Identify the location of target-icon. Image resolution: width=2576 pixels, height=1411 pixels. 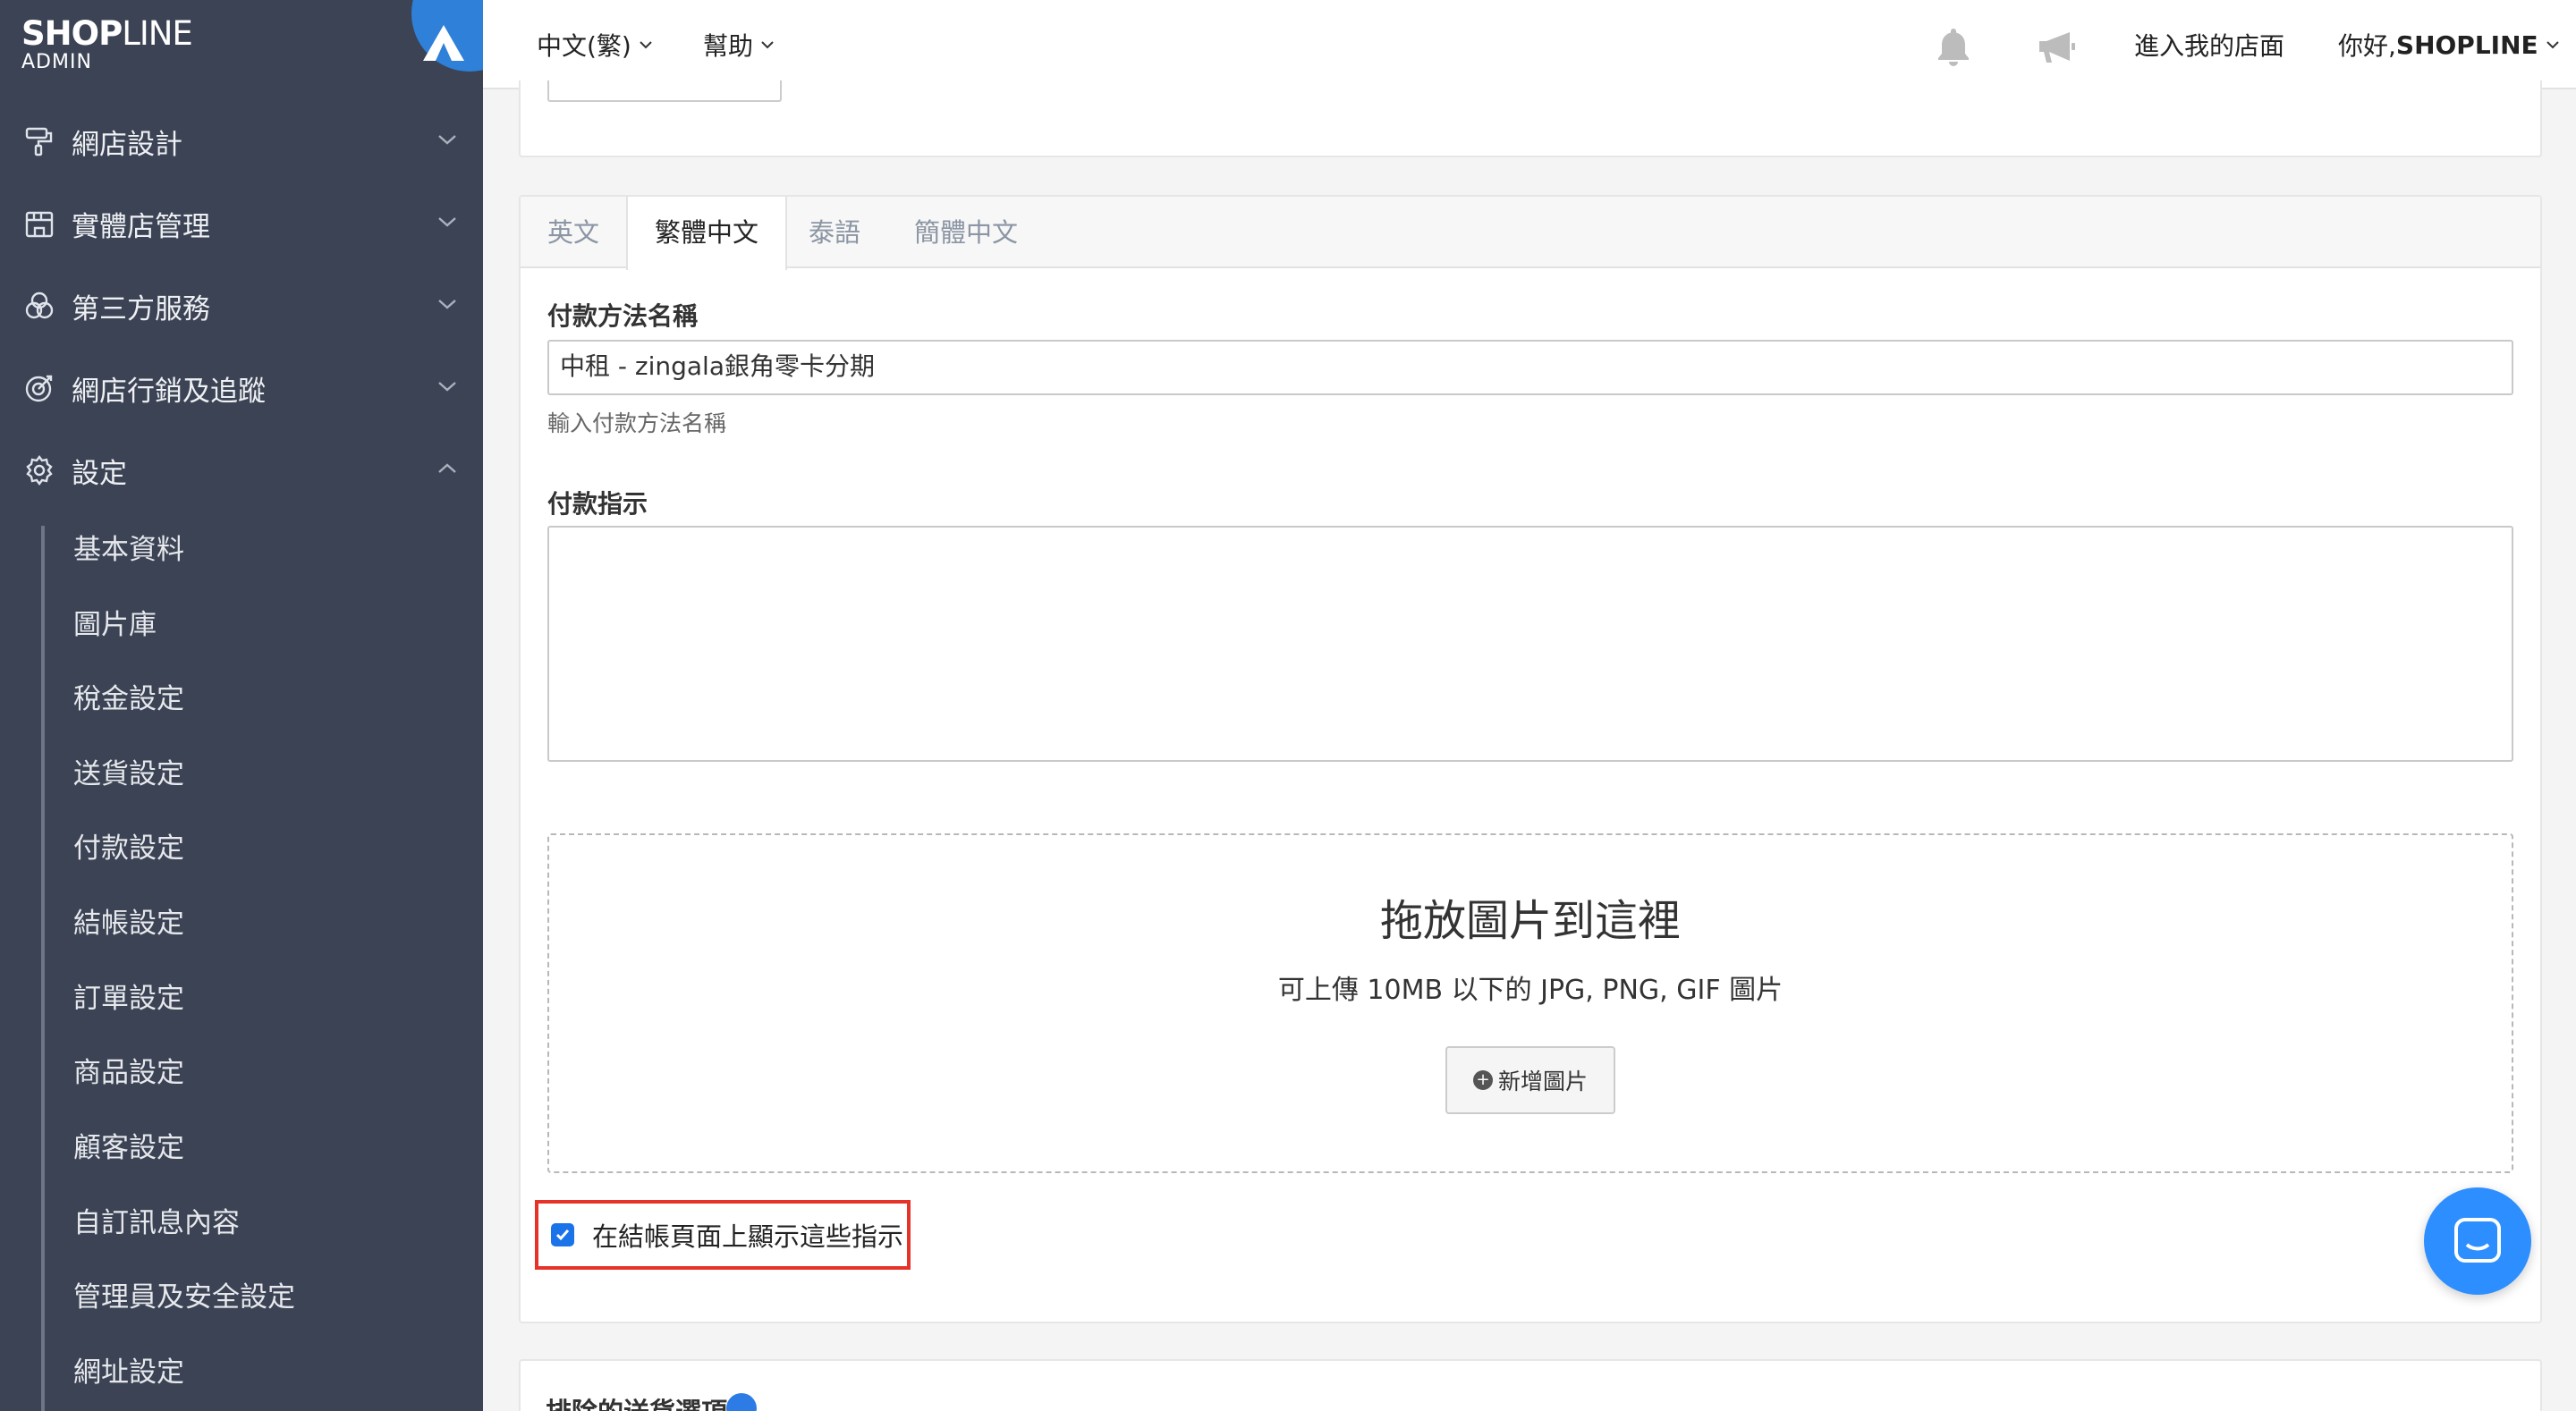
(39, 388).